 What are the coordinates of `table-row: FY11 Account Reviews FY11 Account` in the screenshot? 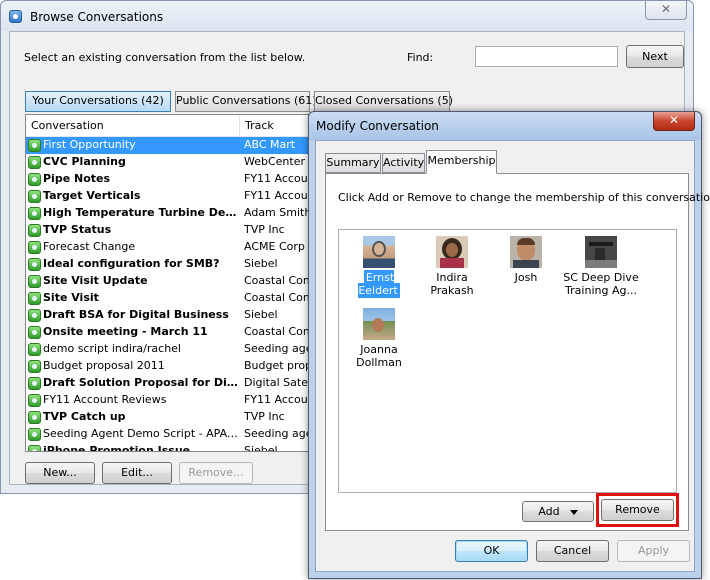 It's located at (167, 400).